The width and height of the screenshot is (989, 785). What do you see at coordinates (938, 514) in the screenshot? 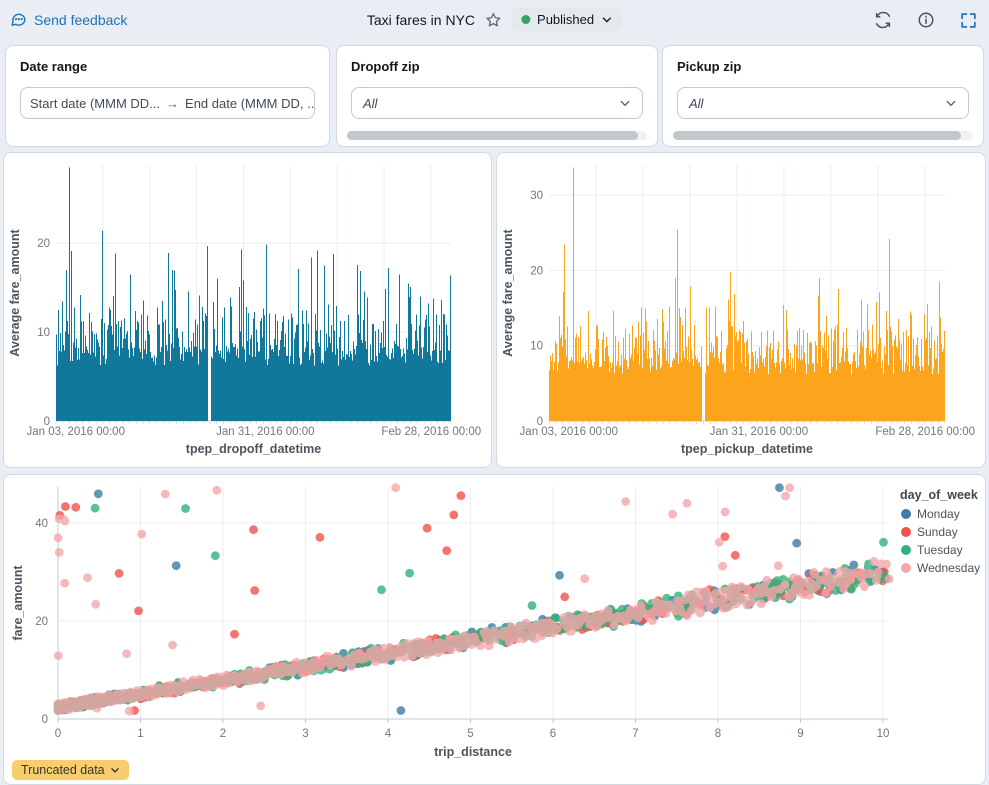
I see `svg-text: Monday` at bounding box center [938, 514].